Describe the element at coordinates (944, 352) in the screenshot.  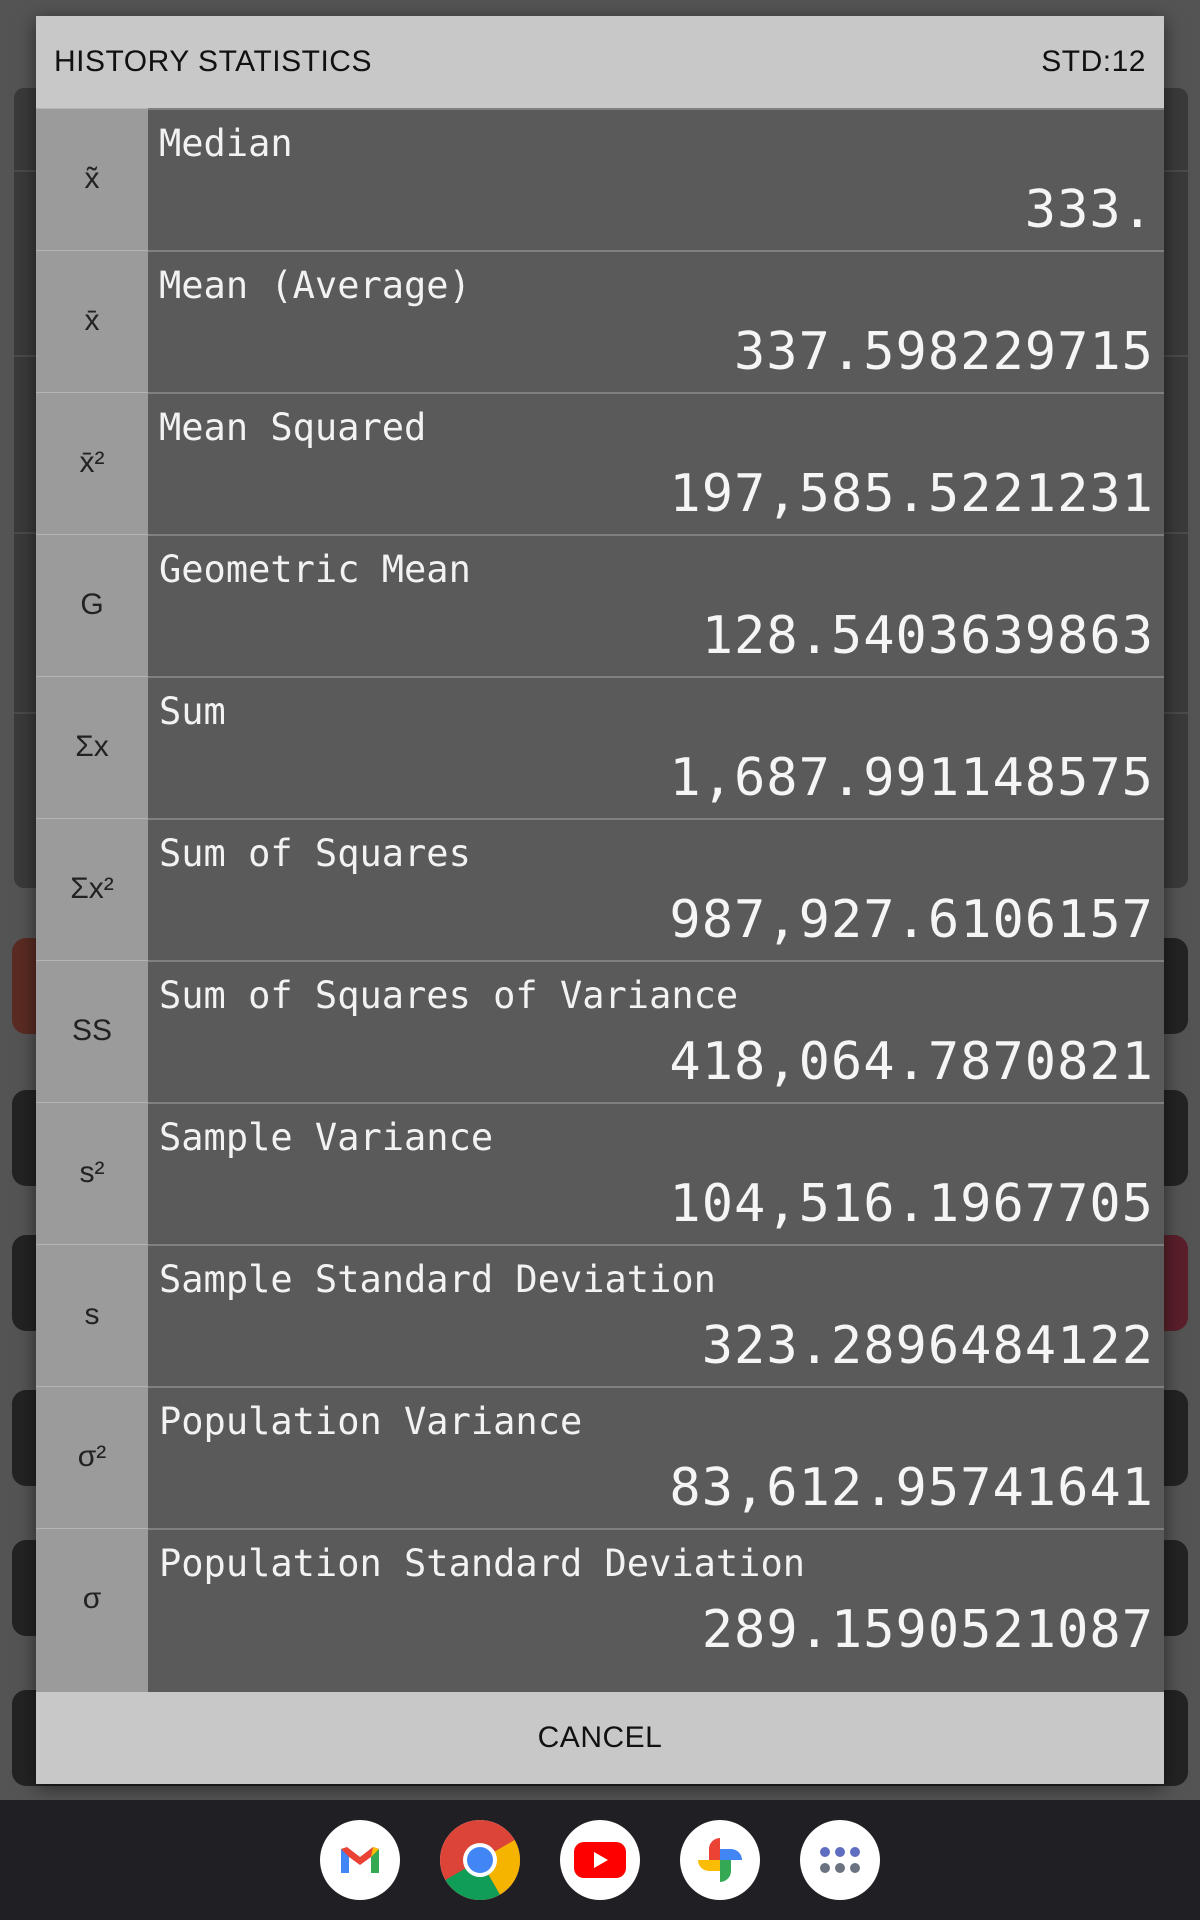
I see `stat-value: 337.598229715` at that location.